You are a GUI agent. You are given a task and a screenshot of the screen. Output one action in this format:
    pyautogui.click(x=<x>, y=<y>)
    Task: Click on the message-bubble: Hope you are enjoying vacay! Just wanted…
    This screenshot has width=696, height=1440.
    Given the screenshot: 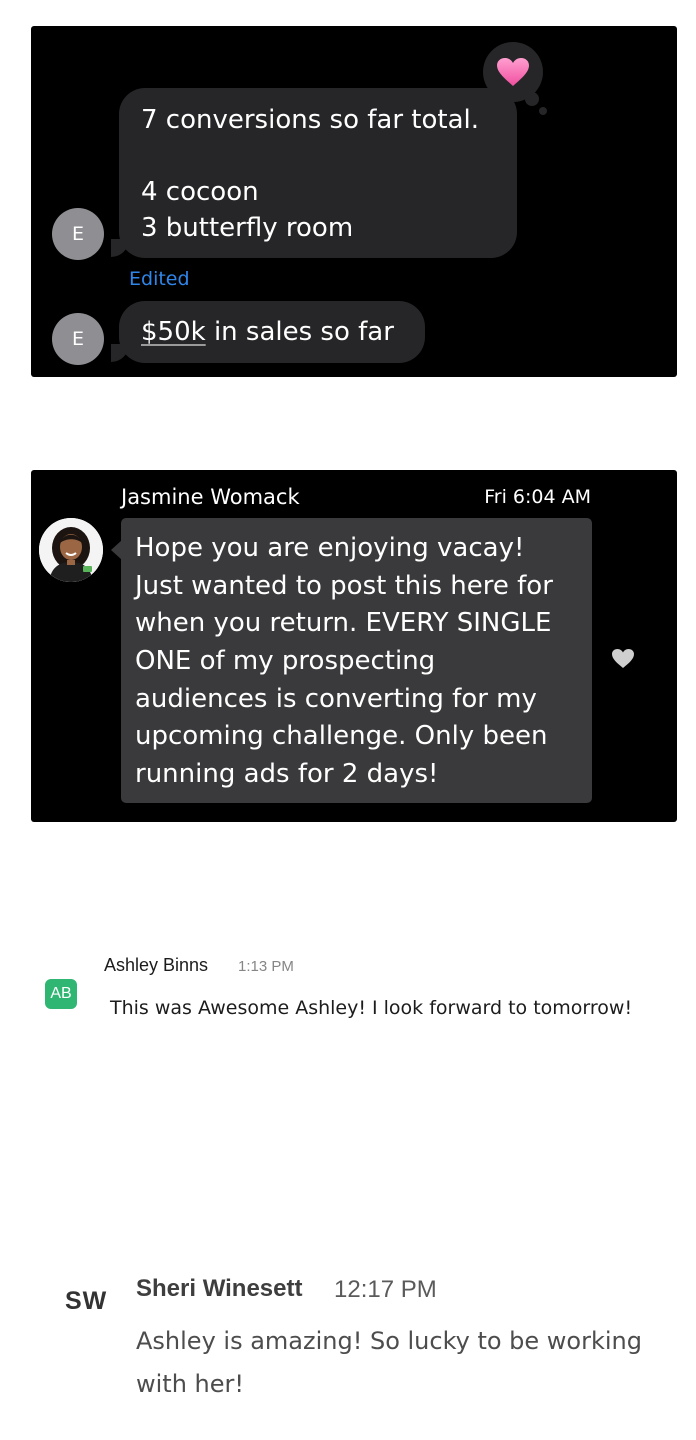 What is the action you would take?
    pyautogui.click(x=356, y=660)
    